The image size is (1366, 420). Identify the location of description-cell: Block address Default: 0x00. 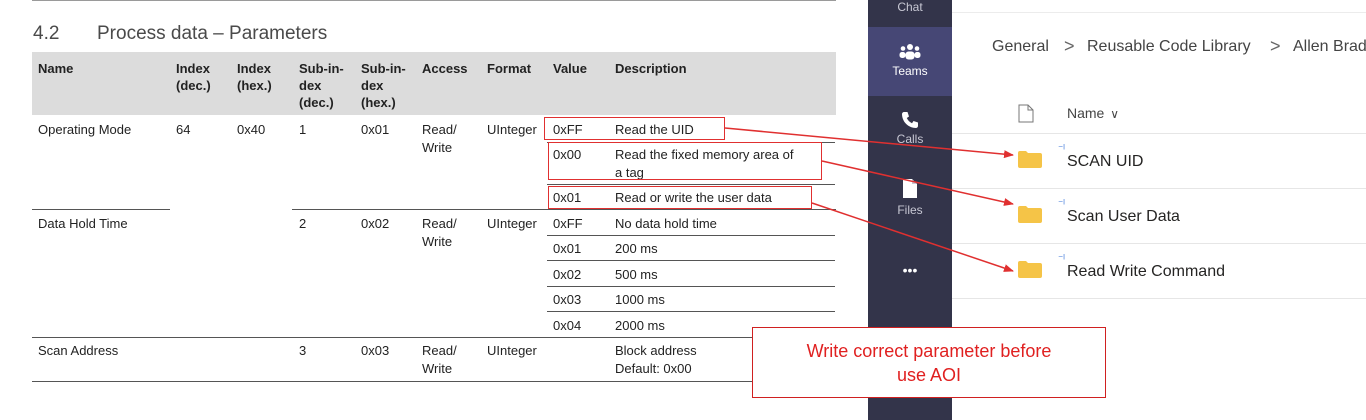
(656, 359).